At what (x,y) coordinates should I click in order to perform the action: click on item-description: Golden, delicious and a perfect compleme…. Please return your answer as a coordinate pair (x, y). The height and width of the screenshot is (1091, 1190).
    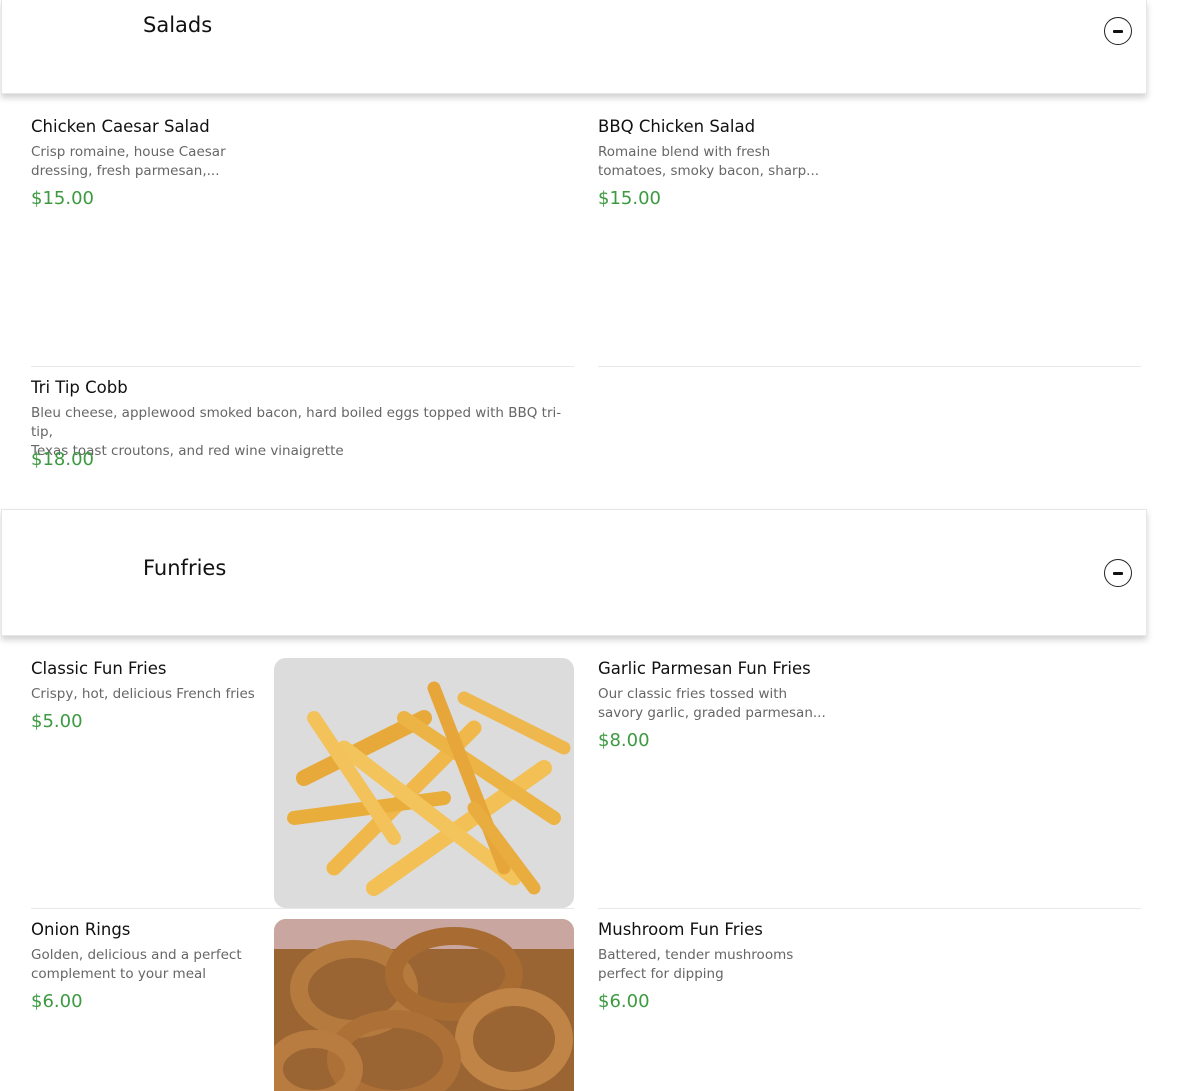
    Looking at the image, I should click on (136, 964).